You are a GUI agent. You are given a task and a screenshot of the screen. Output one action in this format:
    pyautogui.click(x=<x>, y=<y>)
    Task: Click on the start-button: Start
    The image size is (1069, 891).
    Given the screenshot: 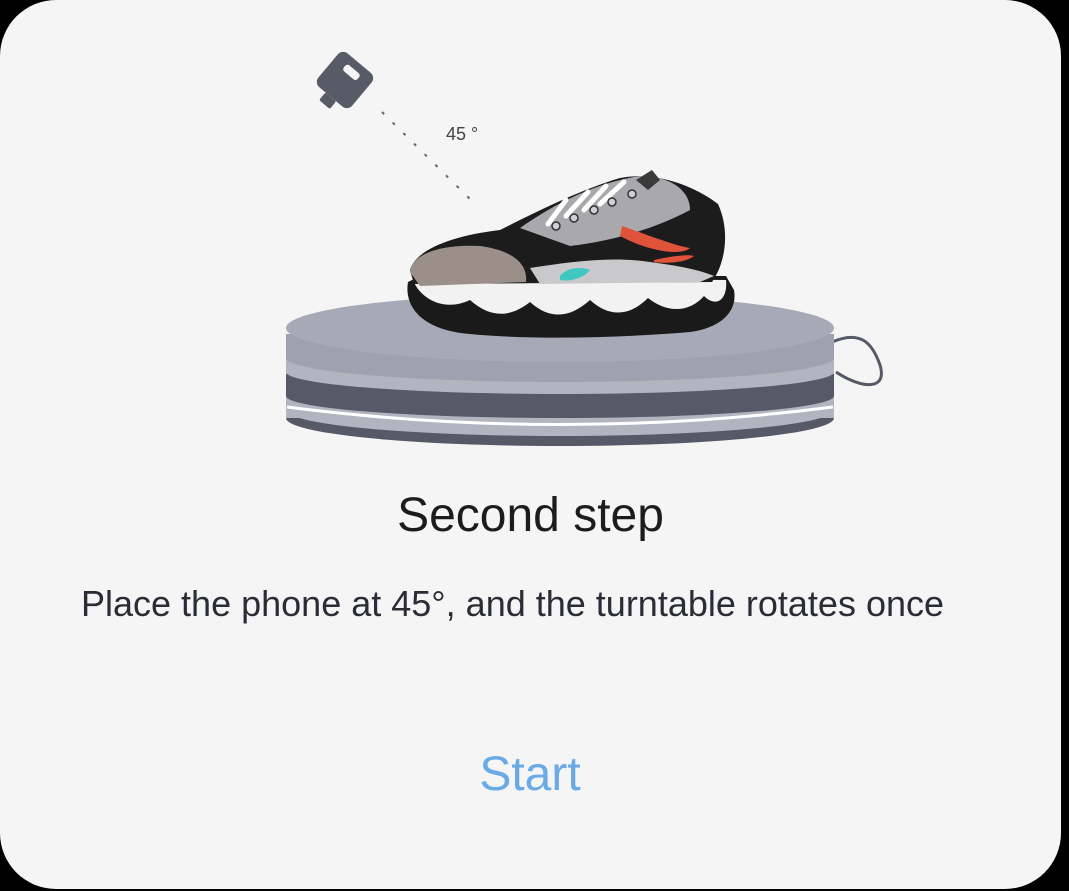 What is the action you would take?
    pyautogui.click(x=530, y=774)
    